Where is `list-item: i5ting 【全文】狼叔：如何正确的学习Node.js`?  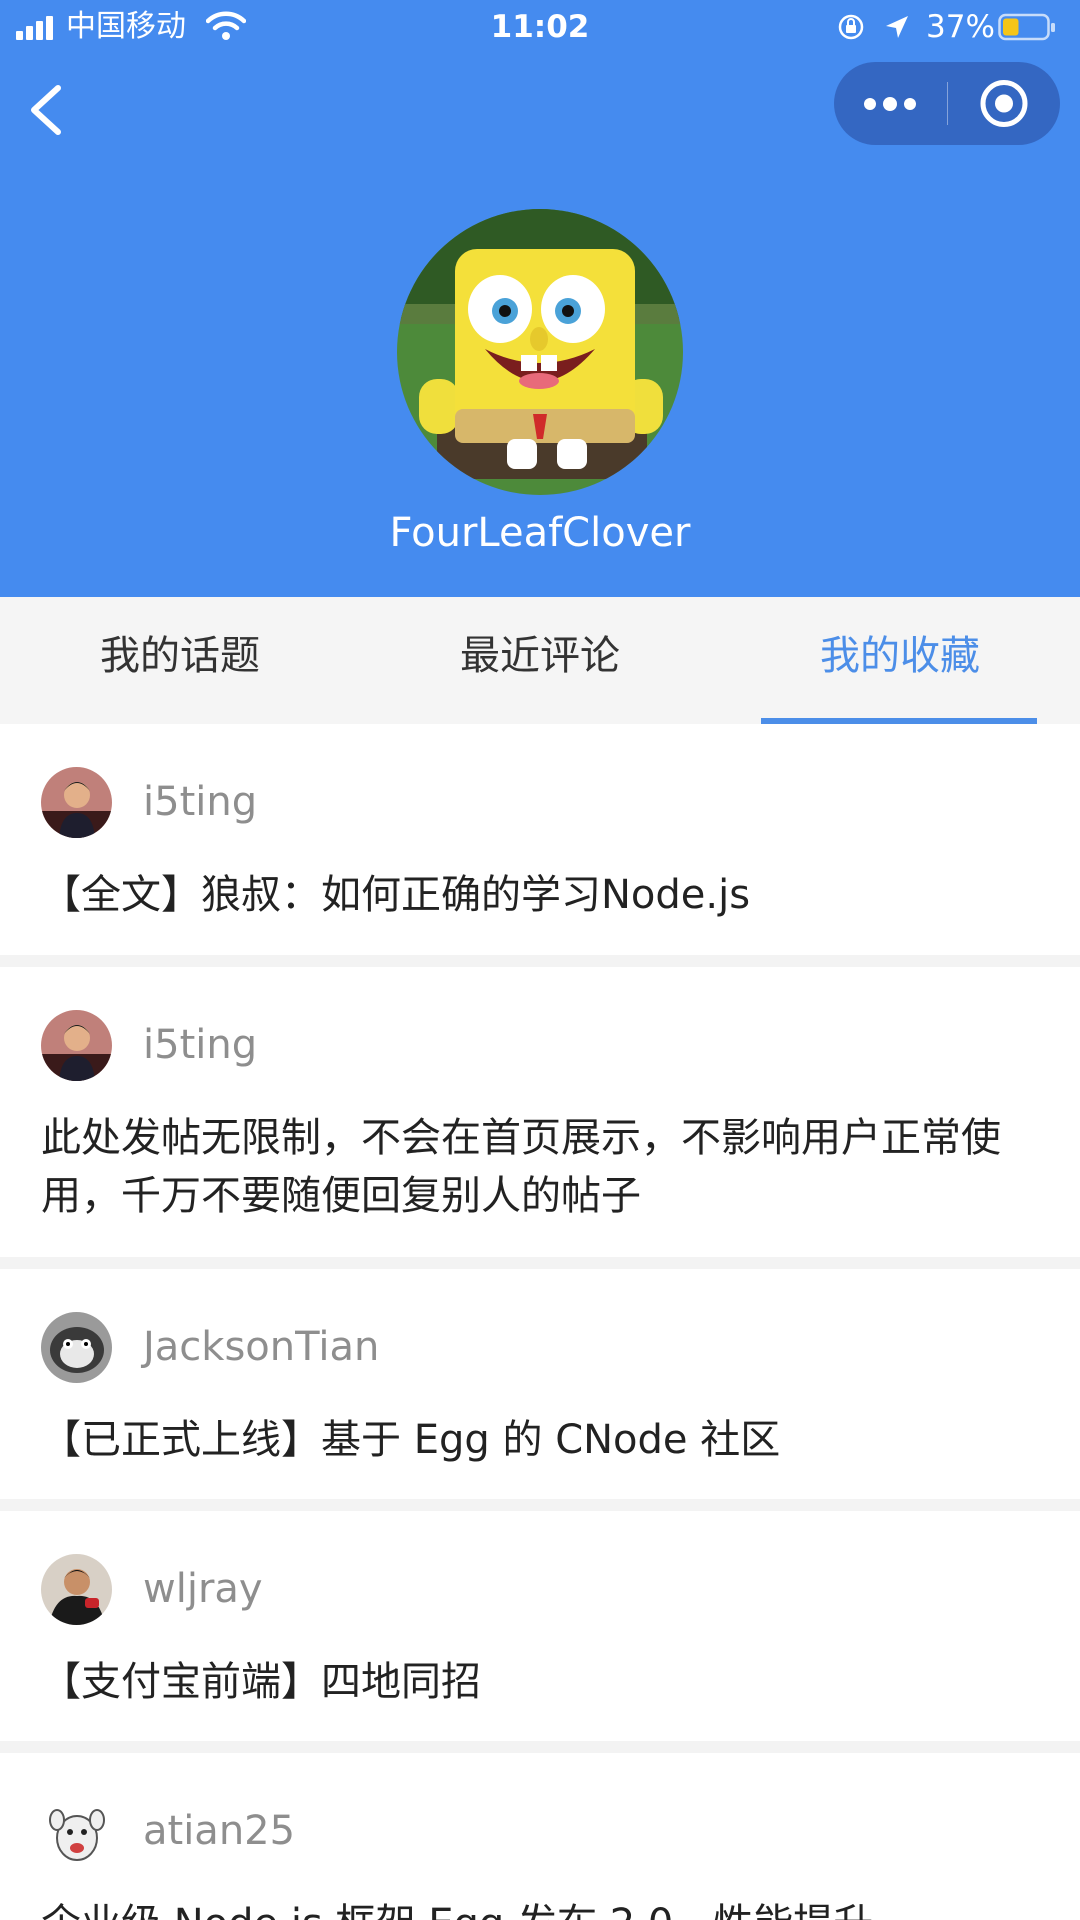 list-item: i5ting 【全文】狼叔：如何正确的学习Node.js is located at coordinates (540, 845).